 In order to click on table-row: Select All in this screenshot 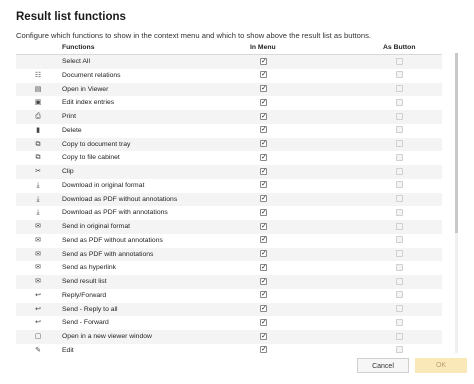, I will do `click(229, 62)`.